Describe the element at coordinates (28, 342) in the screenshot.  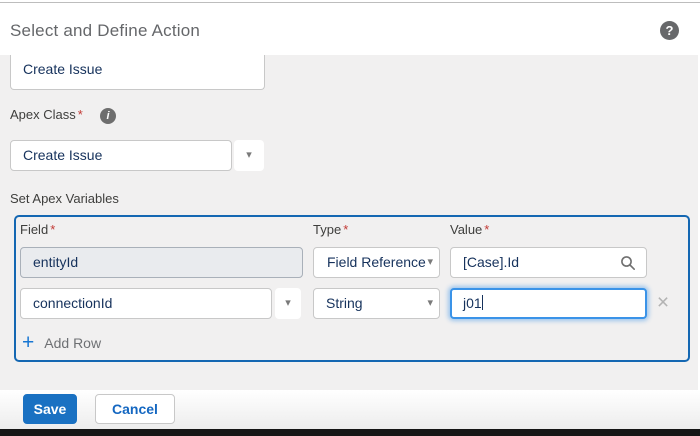
I see `plus-icon: +` at that location.